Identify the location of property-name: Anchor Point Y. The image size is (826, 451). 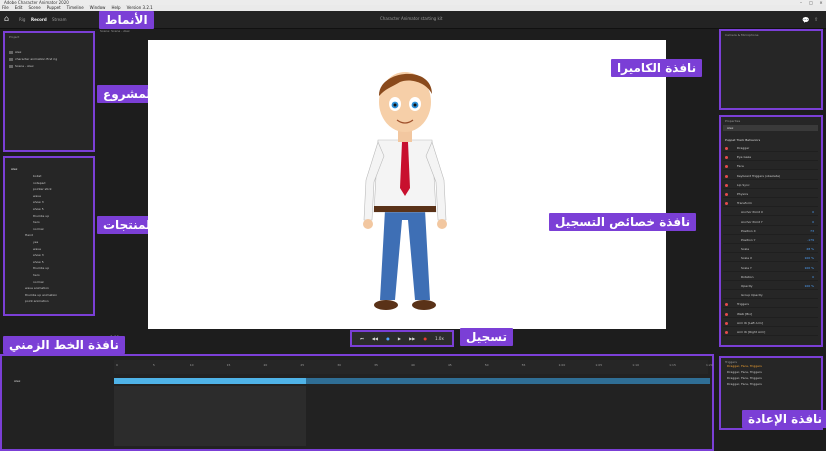
(752, 221).